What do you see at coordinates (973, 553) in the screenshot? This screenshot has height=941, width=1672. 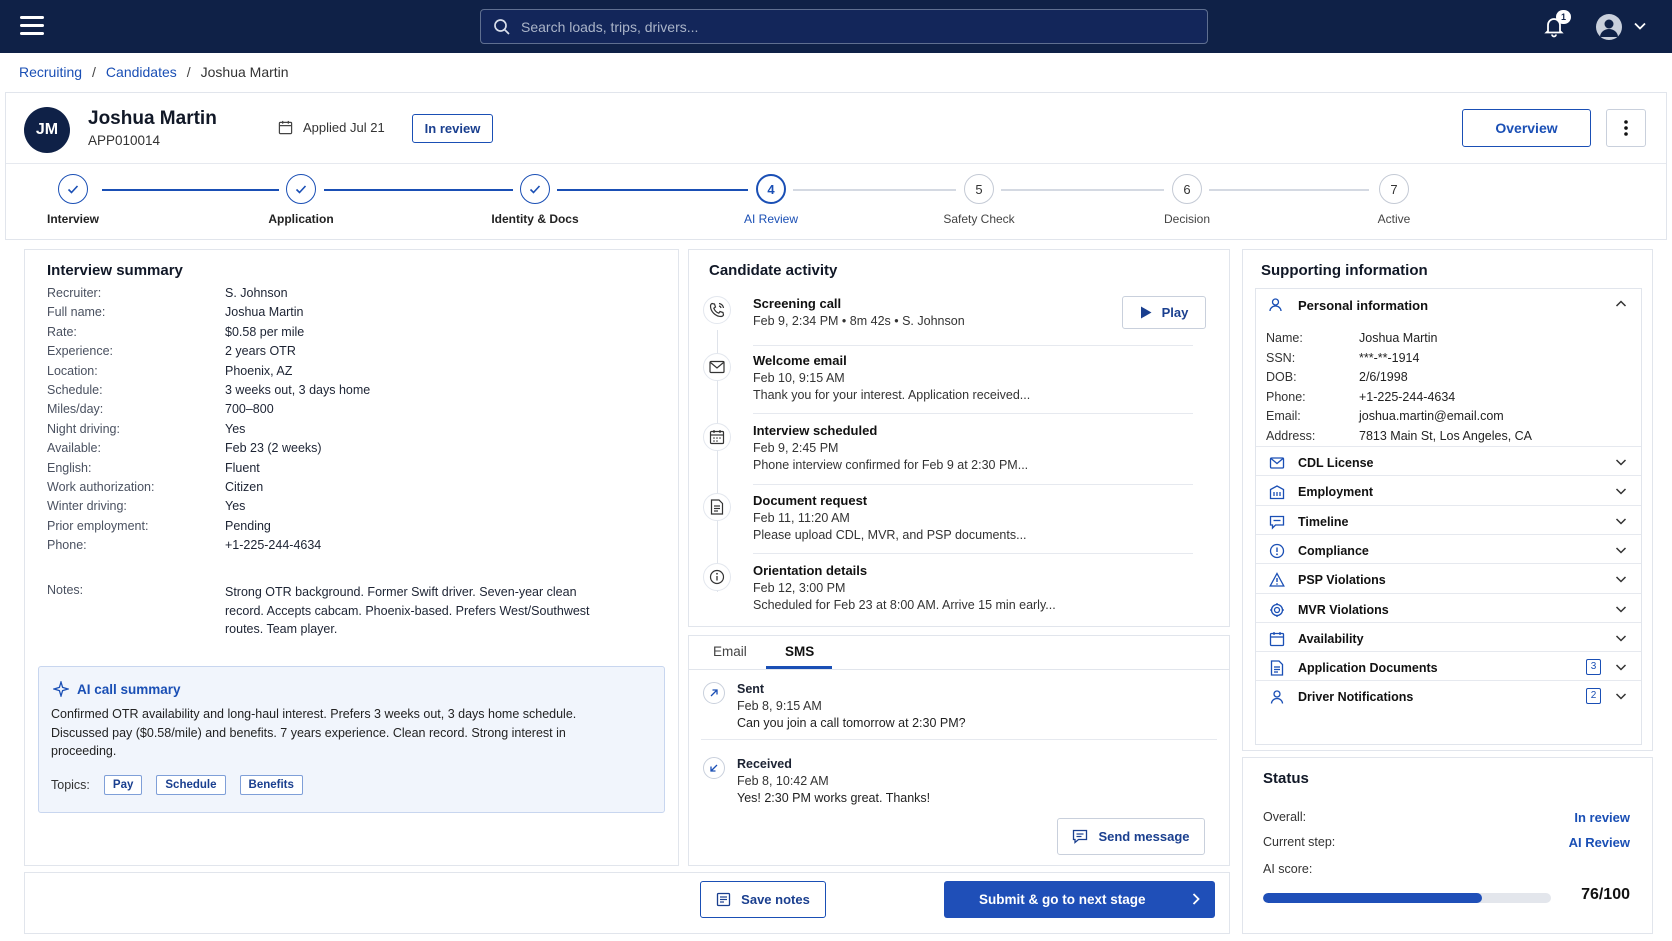 I see `activity-divider` at bounding box center [973, 553].